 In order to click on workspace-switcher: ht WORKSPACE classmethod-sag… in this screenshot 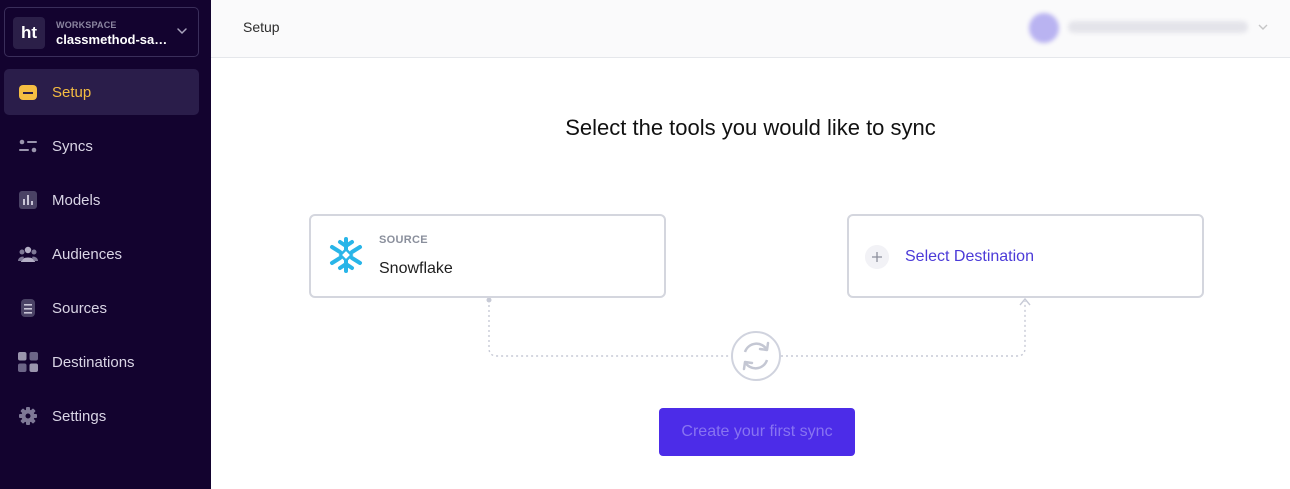, I will do `click(101, 32)`.